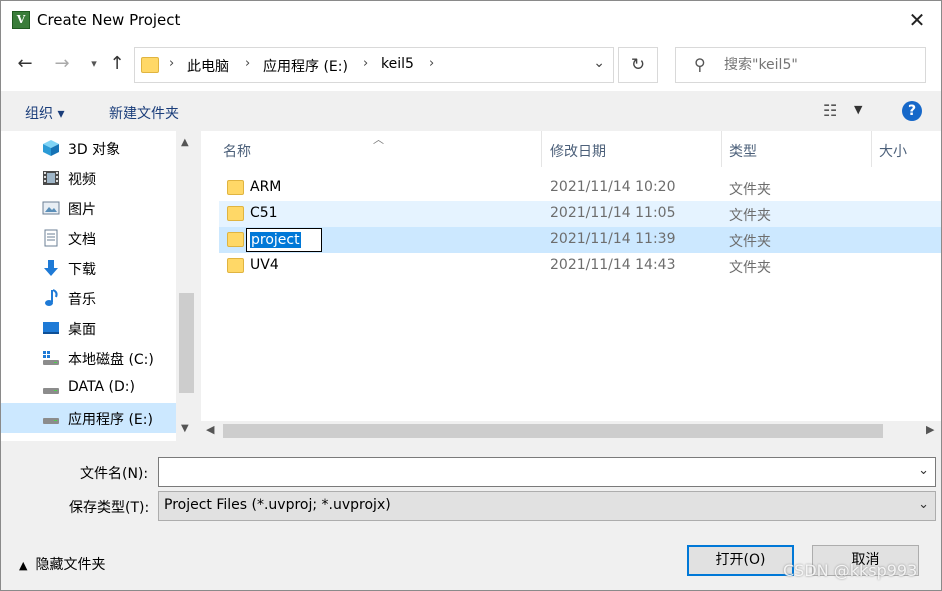 The height and width of the screenshot is (591, 942). What do you see at coordinates (82, 180) in the screenshot?
I see `sidebar-item-label: 视频` at bounding box center [82, 180].